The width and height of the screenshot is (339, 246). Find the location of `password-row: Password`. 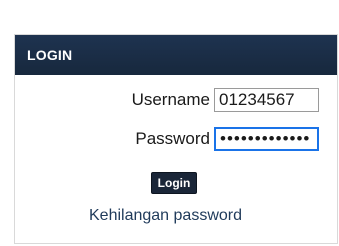

password-row: Password is located at coordinates (227, 139).